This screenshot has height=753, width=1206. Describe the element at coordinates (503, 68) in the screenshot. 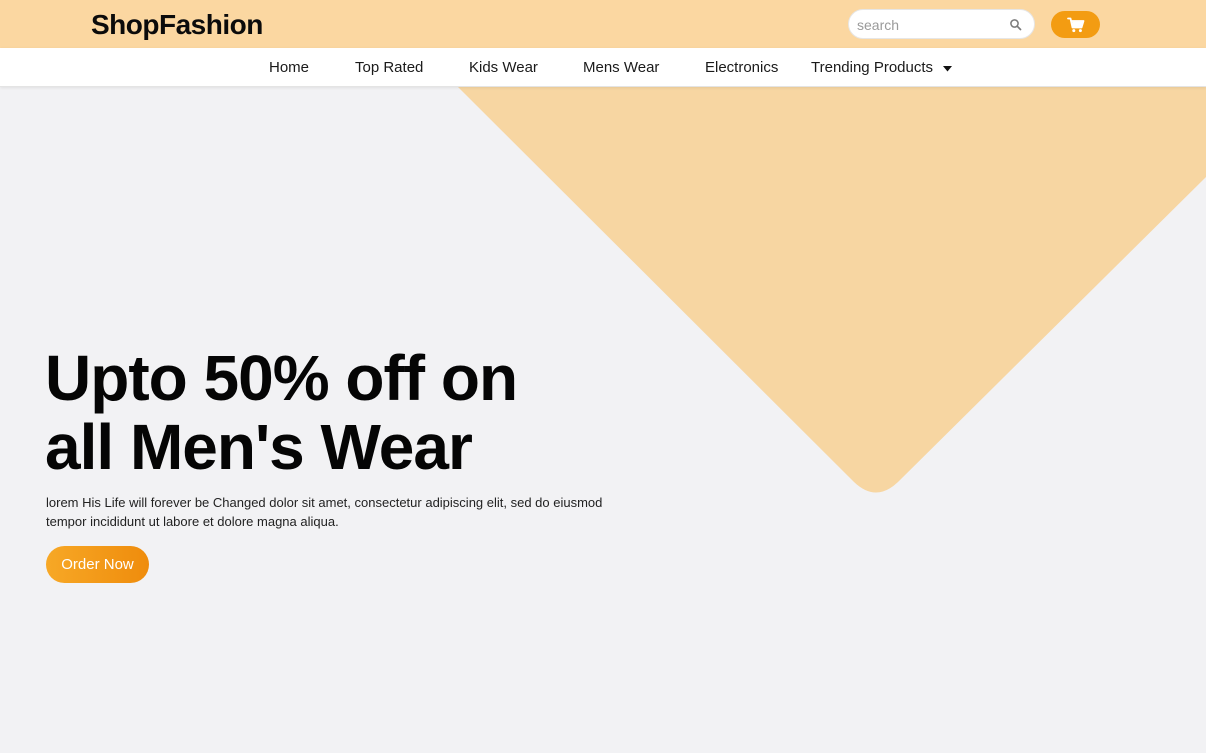

I see `nav-item-kids-wear: Kids Wear` at that location.